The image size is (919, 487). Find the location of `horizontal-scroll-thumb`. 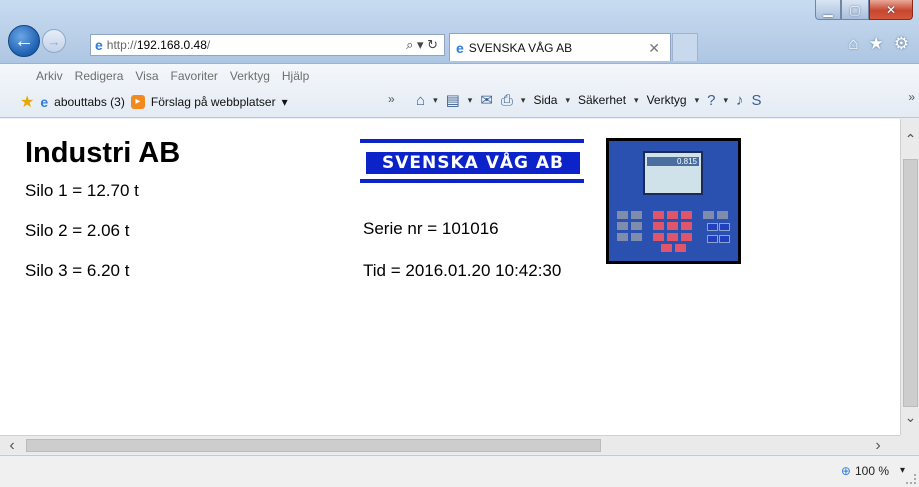

horizontal-scroll-thumb is located at coordinates (313, 445).